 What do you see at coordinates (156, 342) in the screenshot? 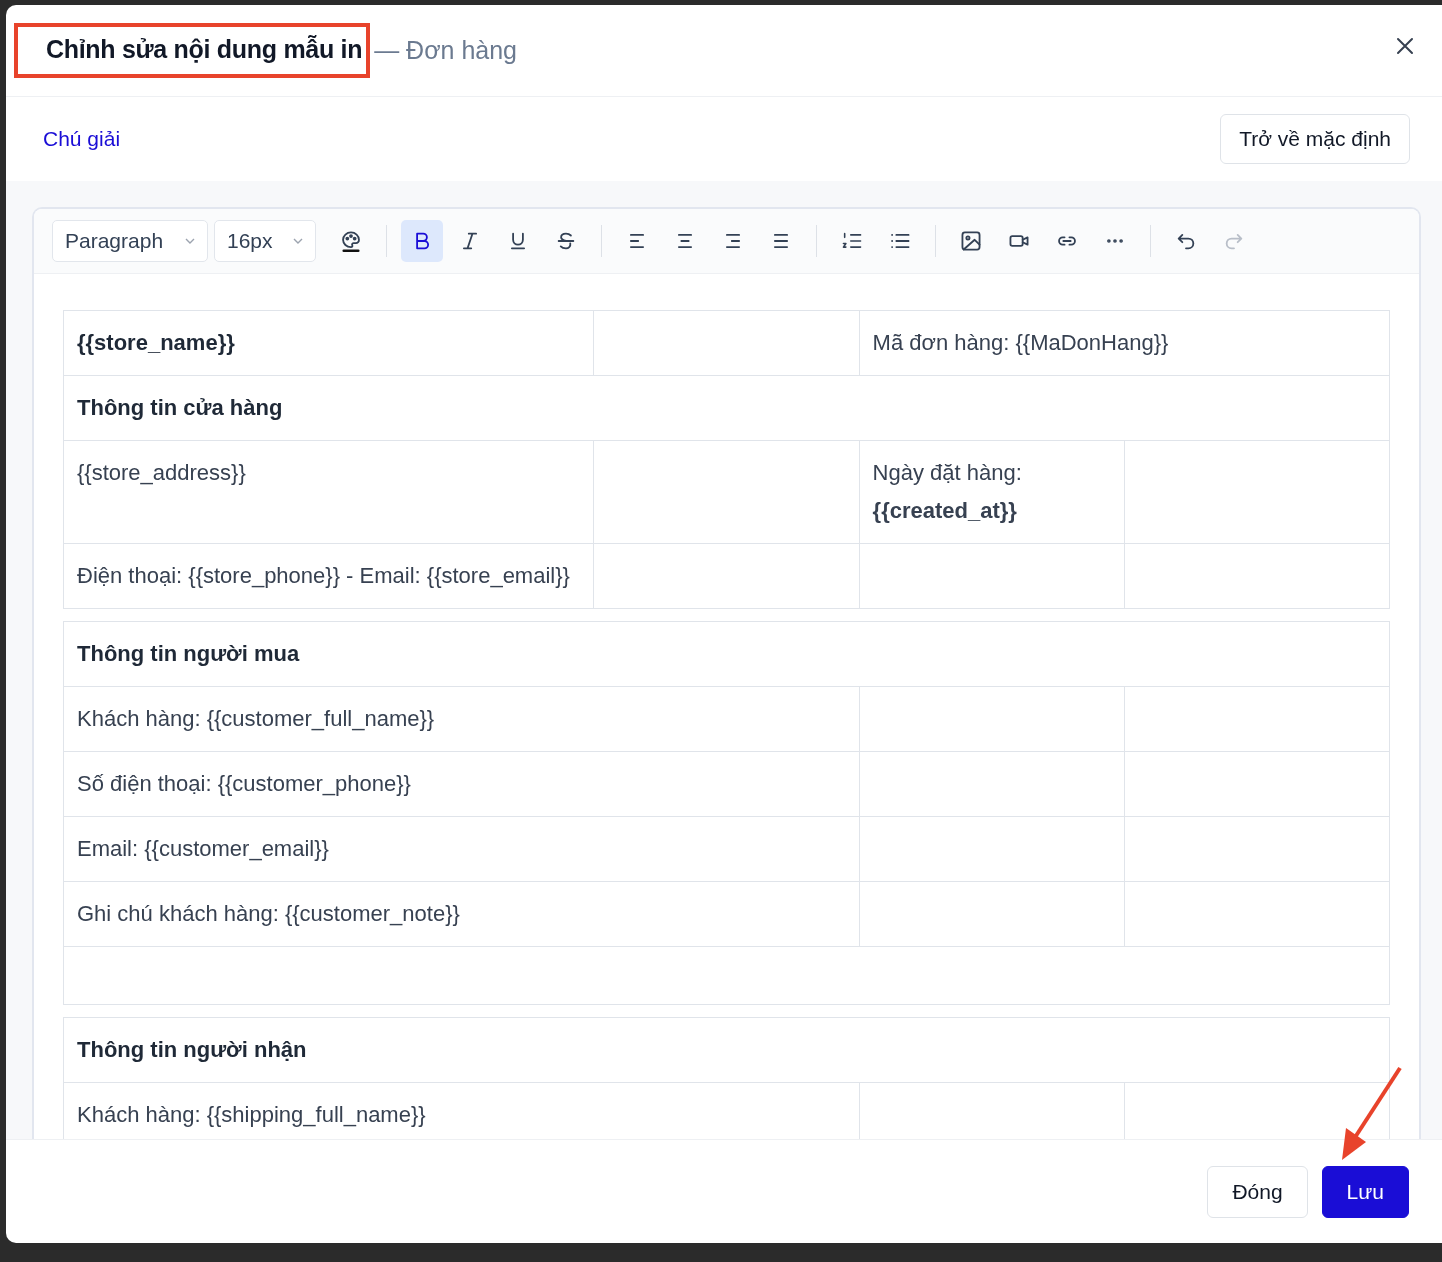
I see `cell-text: {{store_name}}` at bounding box center [156, 342].